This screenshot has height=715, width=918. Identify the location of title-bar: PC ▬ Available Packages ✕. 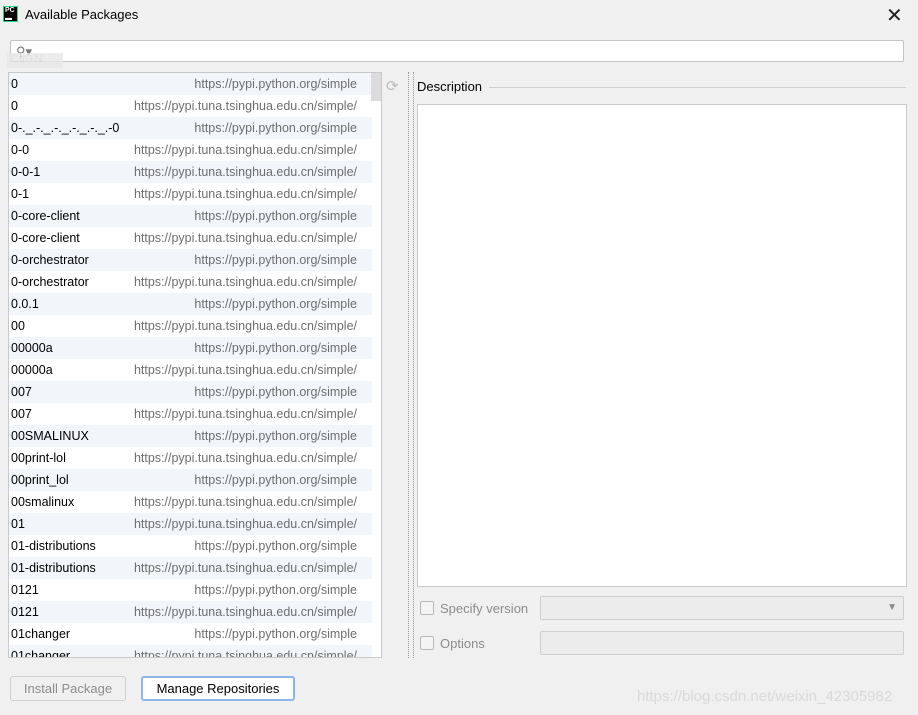
(459, 15).